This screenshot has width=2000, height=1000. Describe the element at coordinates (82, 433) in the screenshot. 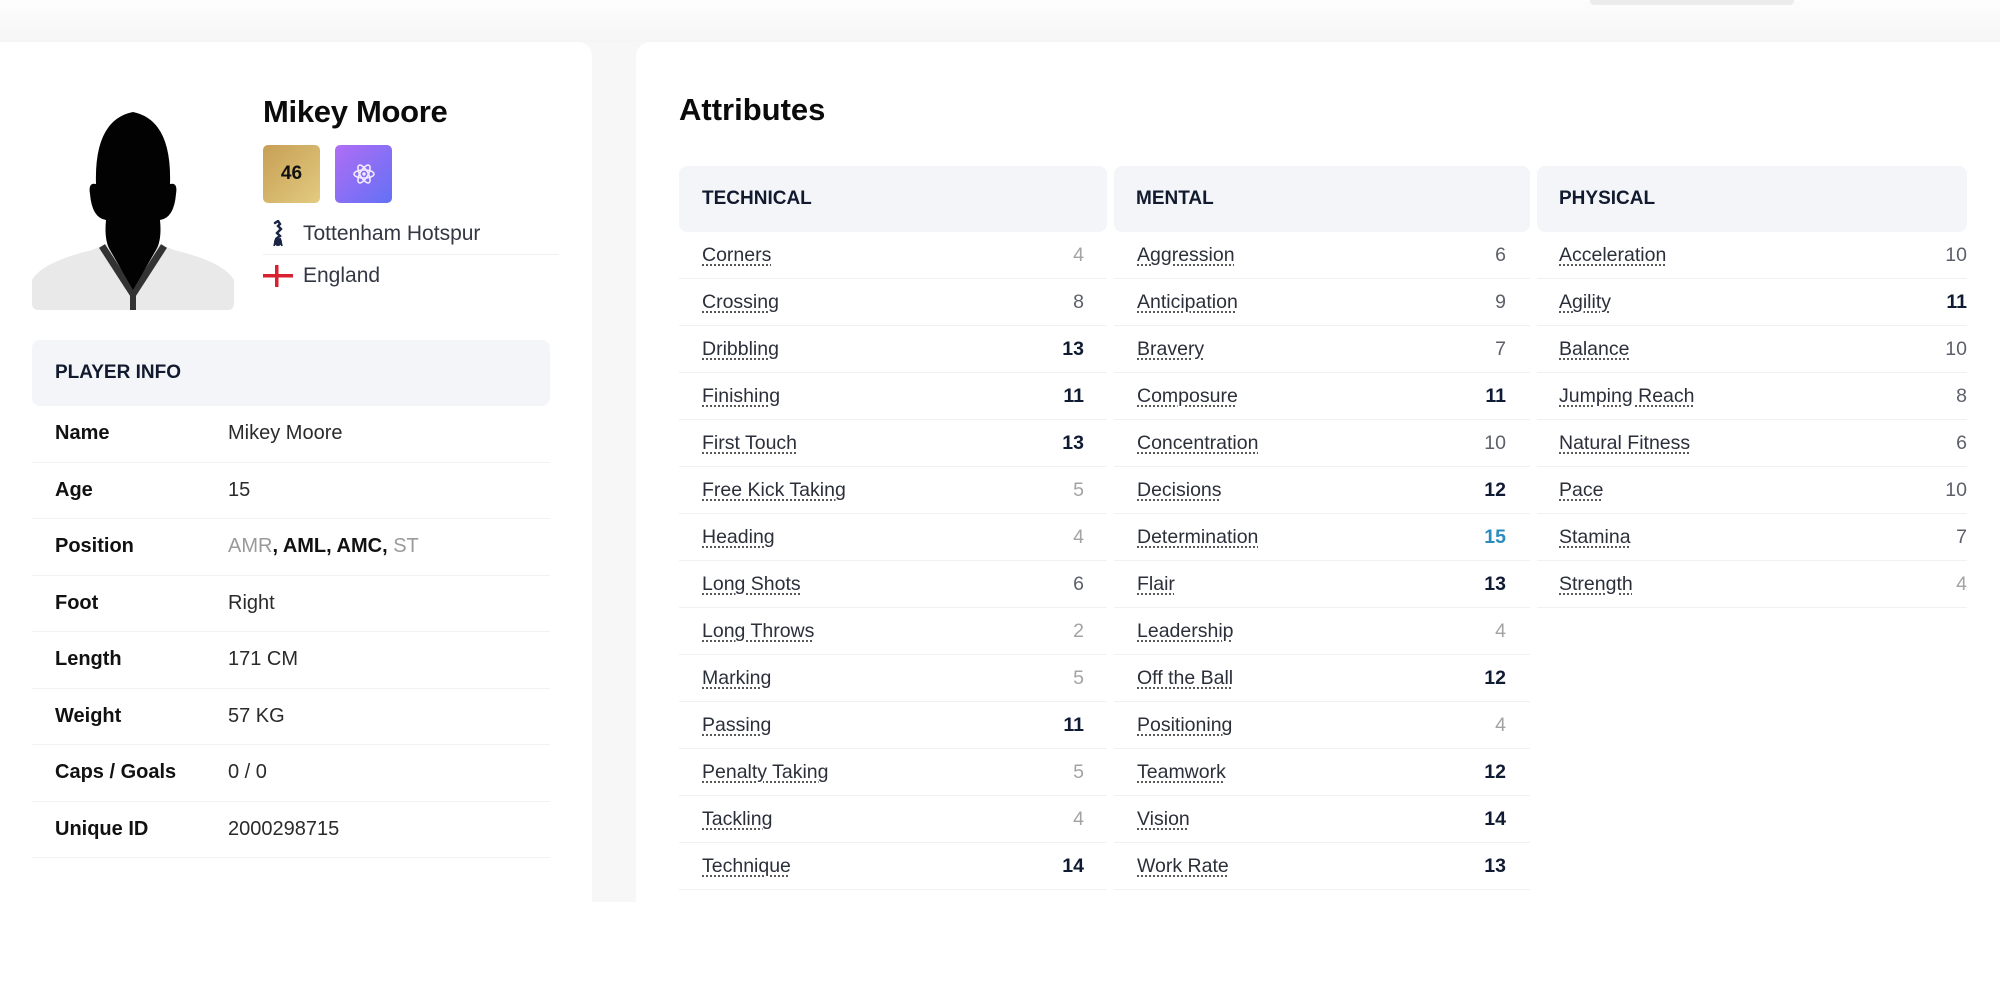

I see `info-label: Name` at that location.